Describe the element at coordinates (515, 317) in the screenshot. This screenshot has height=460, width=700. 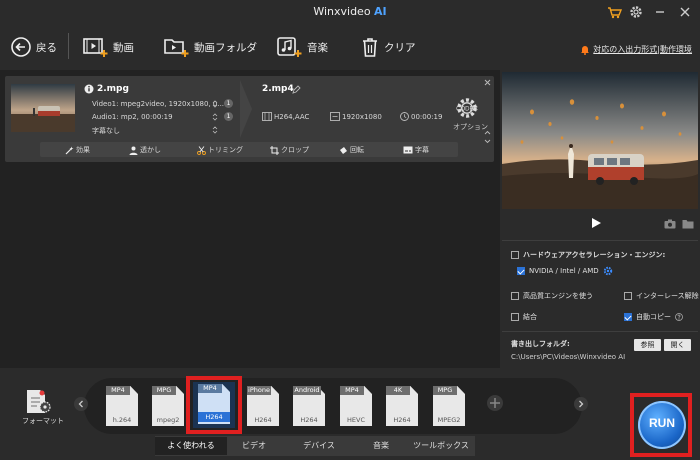
I see `merge-checkbox` at that location.